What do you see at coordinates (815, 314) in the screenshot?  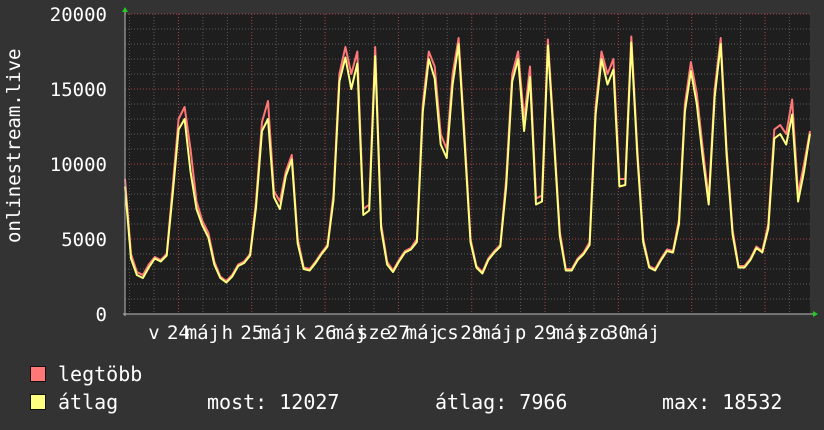 I see `x-axis-arrow-icon` at bounding box center [815, 314].